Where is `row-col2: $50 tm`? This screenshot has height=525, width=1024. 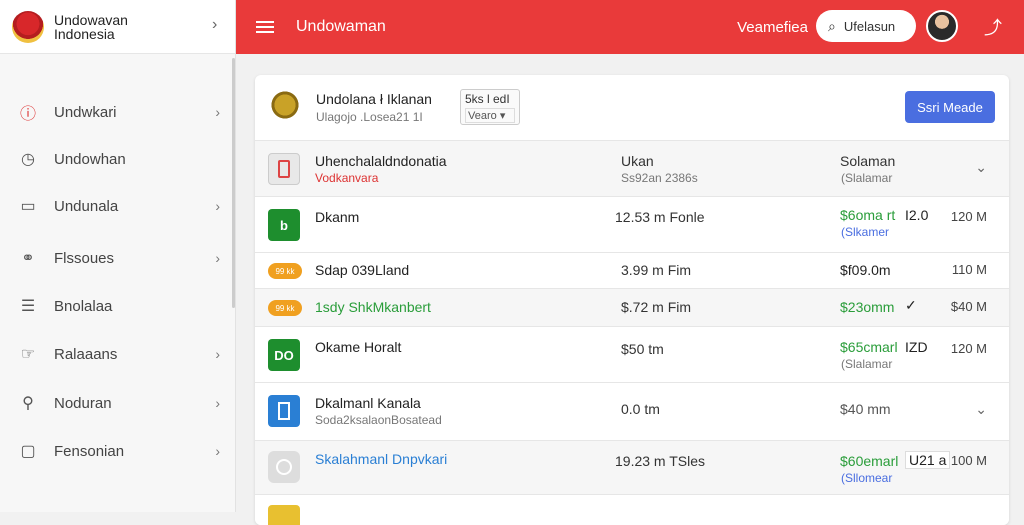
row-col2: $50 tm is located at coordinates (642, 349).